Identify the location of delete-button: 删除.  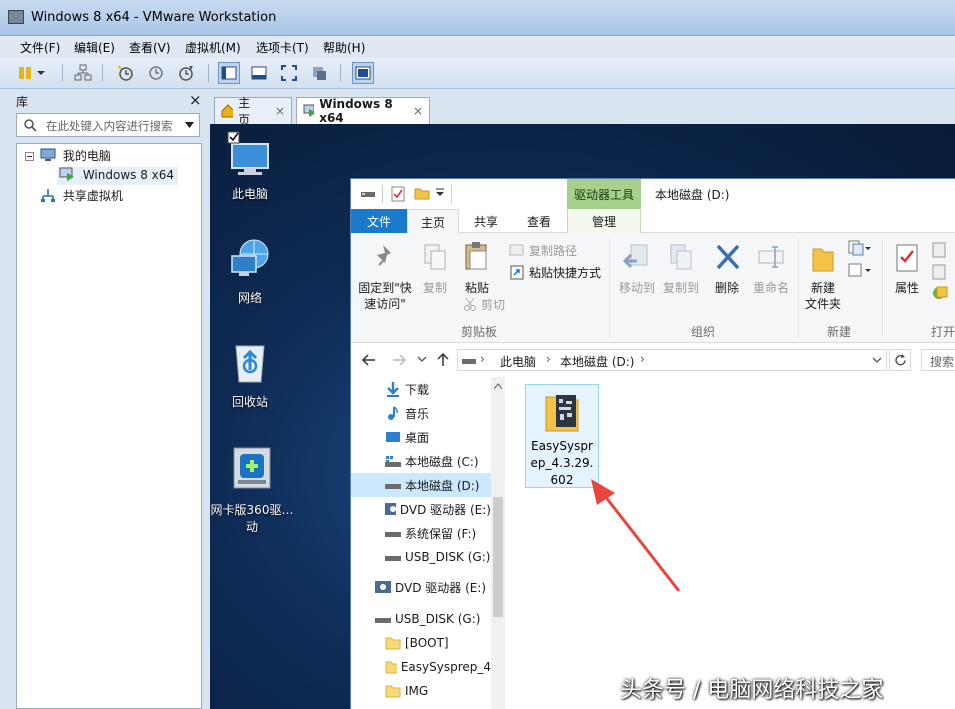
(727, 275).